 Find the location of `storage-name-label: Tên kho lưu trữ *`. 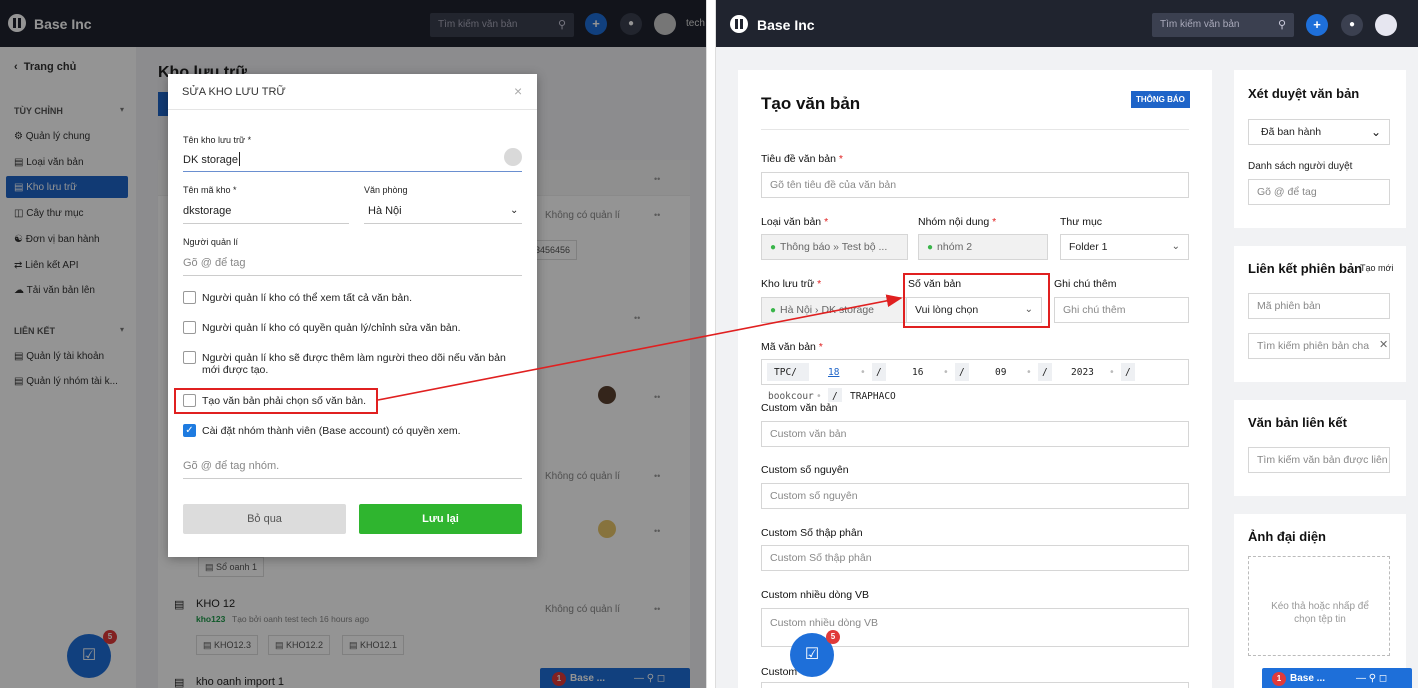

storage-name-label: Tên kho lưu trữ * is located at coordinates (217, 140).